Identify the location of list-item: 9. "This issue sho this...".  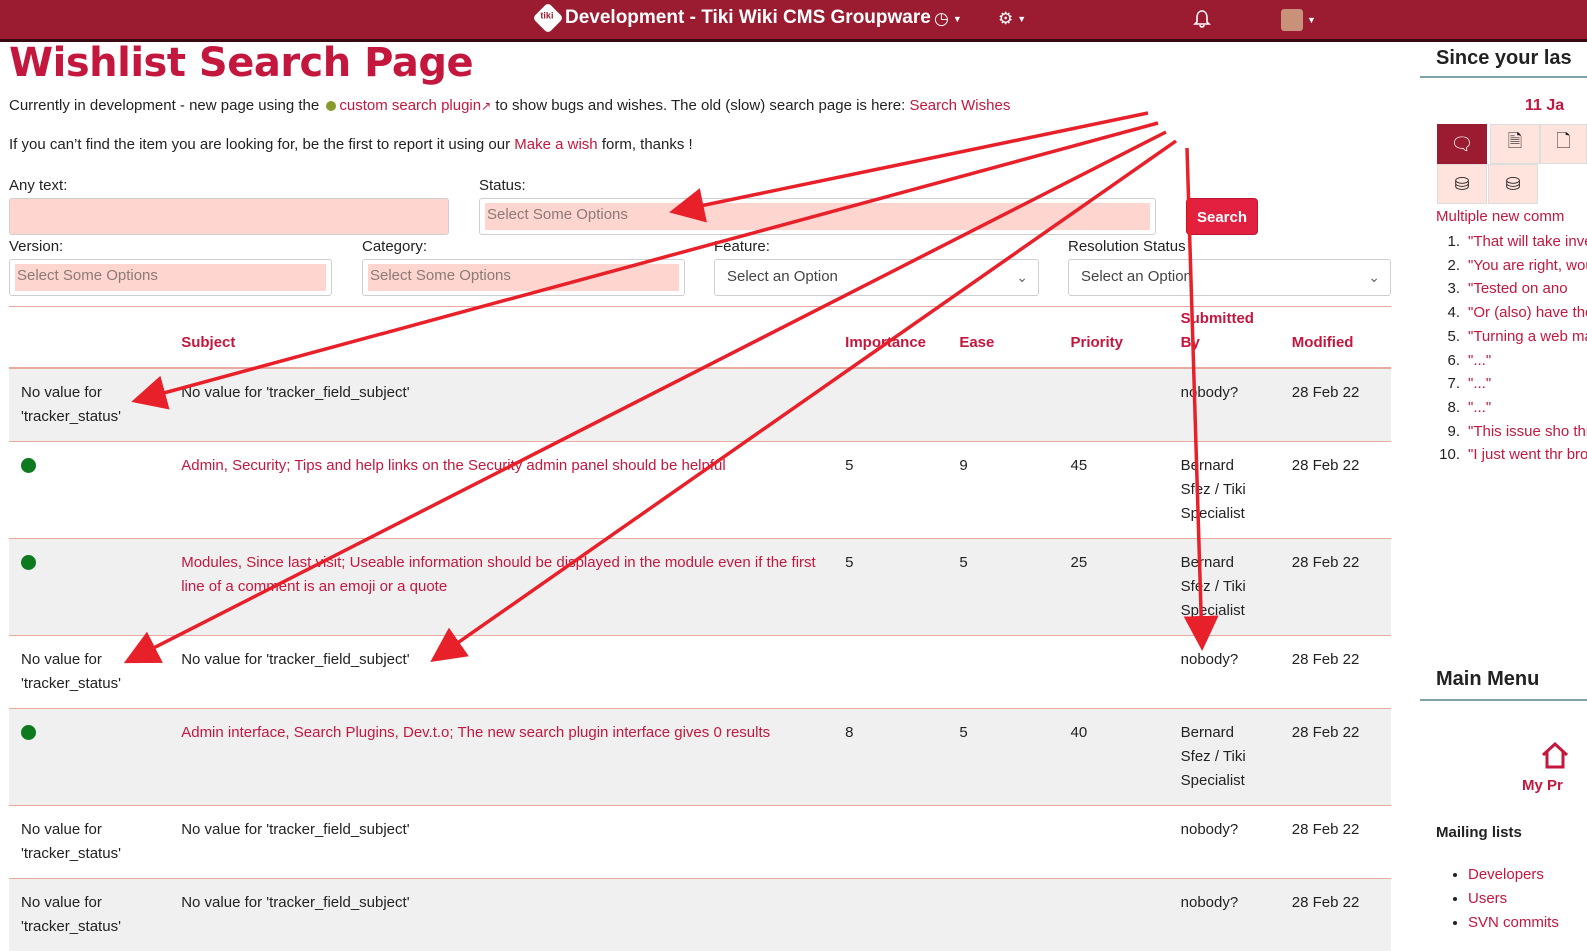
(1511, 432).